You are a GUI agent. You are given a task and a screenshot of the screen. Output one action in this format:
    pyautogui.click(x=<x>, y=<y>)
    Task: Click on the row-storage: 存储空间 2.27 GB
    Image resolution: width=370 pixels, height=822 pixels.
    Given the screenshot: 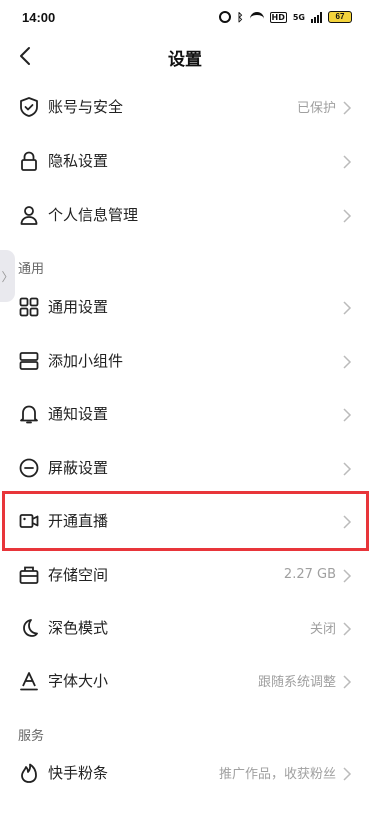 What is the action you would take?
    pyautogui.click(x=185, y=574)
    